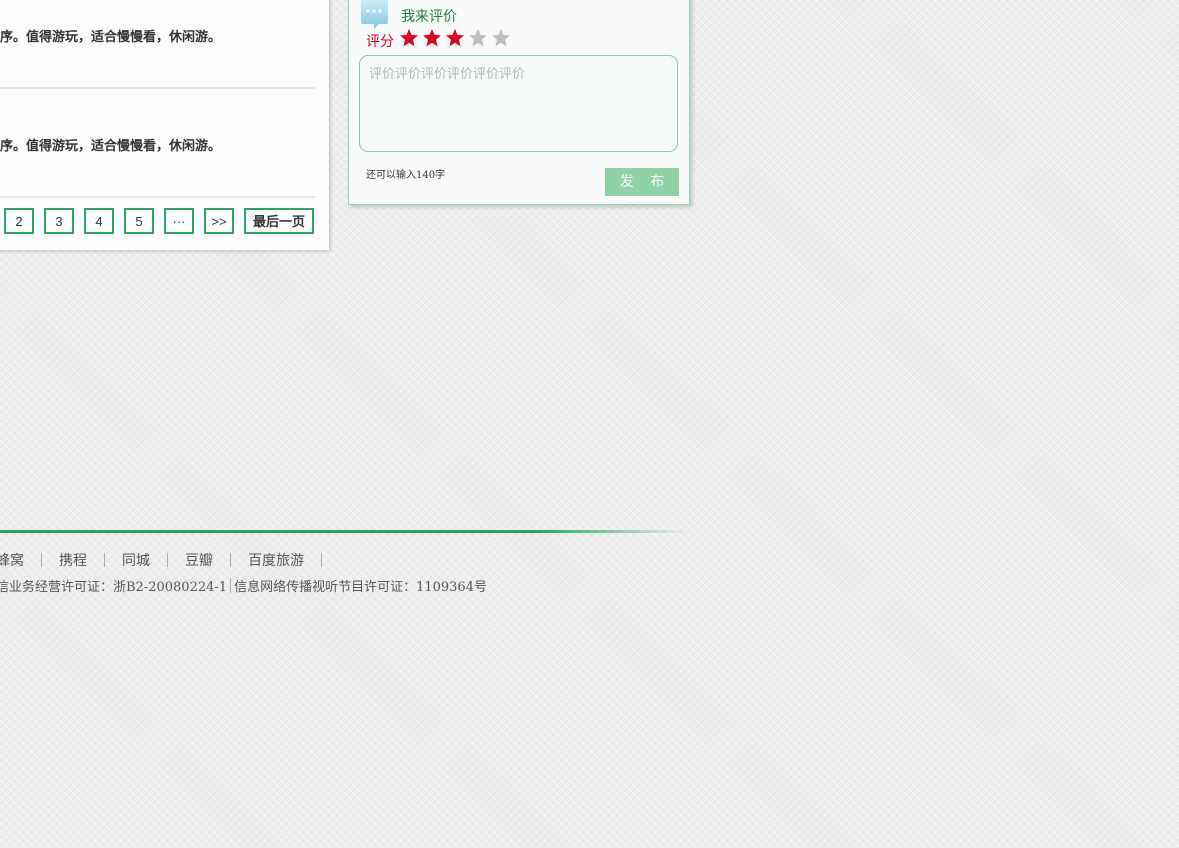 This screenshot has height=848, width=1179. What do you see at coordinates (139, 221) in the screenshot?
I see `page-5-button: 5` at bounding box center [139, 221].